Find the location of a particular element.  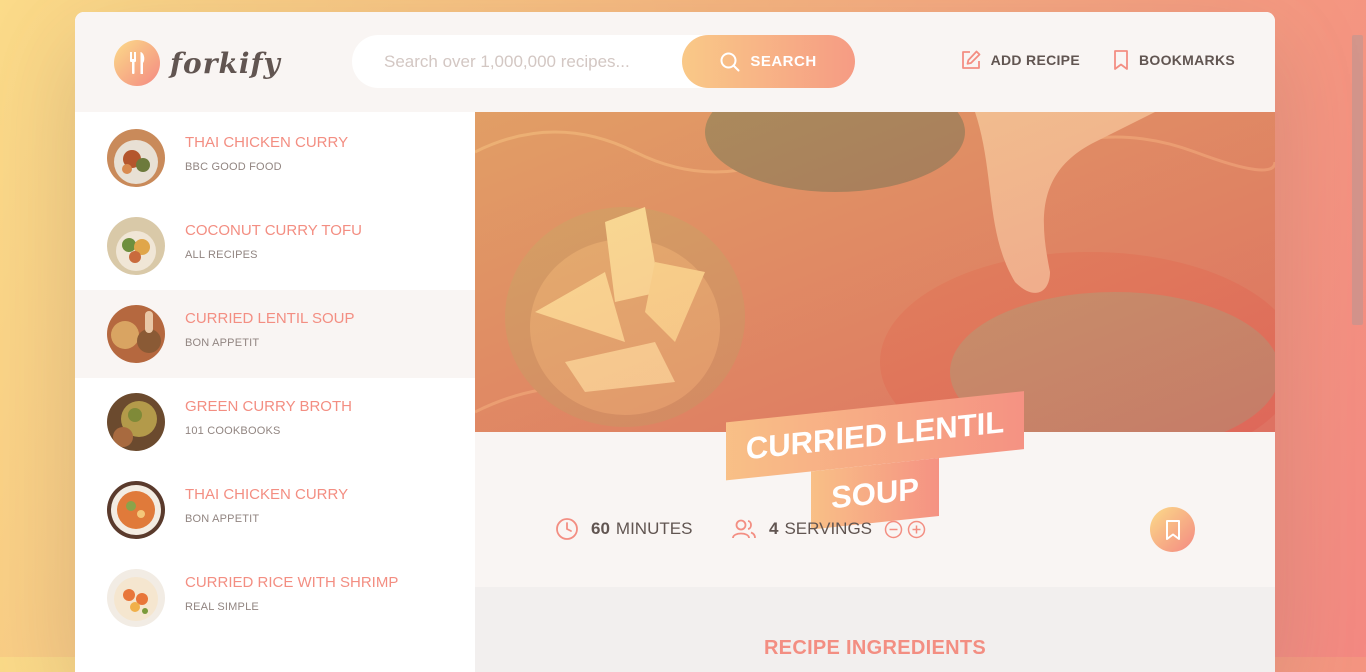

search-input is located at coordinates (534, 61).